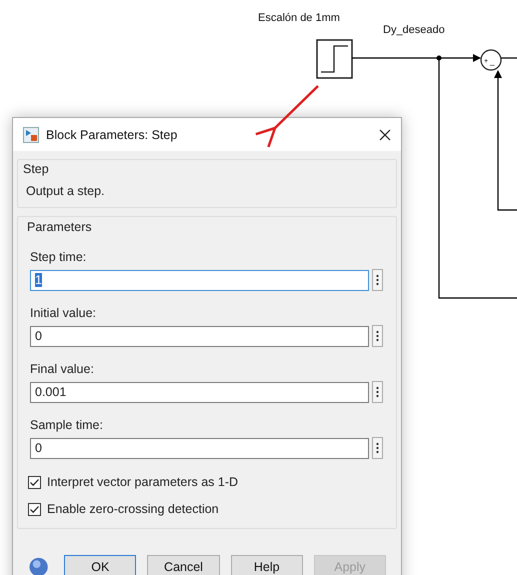 This screenshot has width=517, height=575. I want to click on dialog-button: Cancel, so click(183, 565).